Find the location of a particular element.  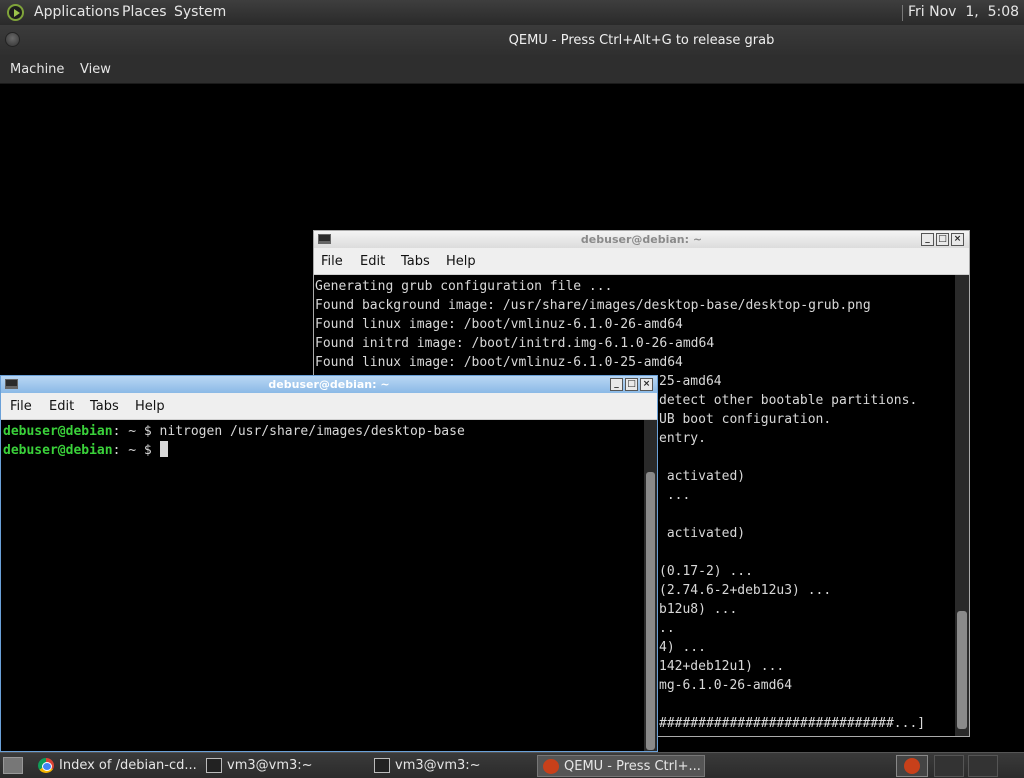

applications-menu: Applications is located at coordinates (77, 12).